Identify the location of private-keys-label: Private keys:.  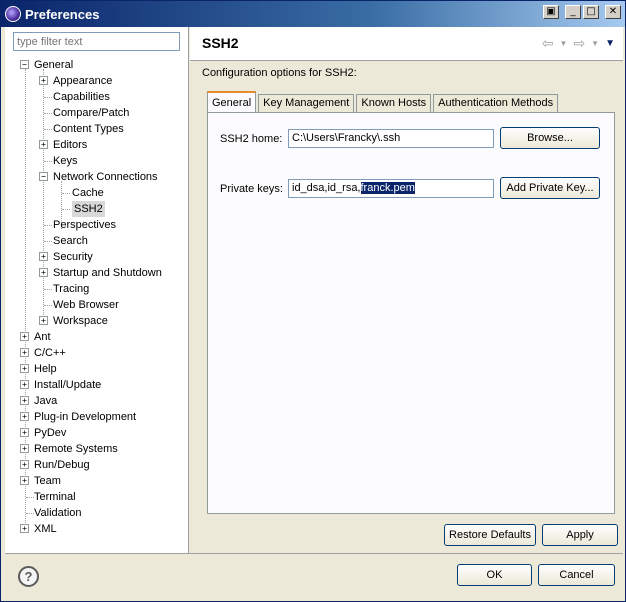
(251, 189).